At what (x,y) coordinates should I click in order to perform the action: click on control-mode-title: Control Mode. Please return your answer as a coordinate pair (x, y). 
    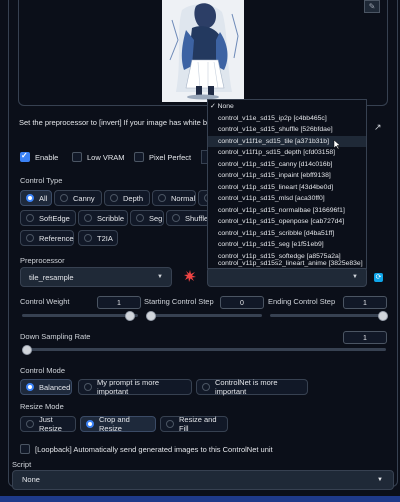
    Looking at the image, I should click on (43, 370).